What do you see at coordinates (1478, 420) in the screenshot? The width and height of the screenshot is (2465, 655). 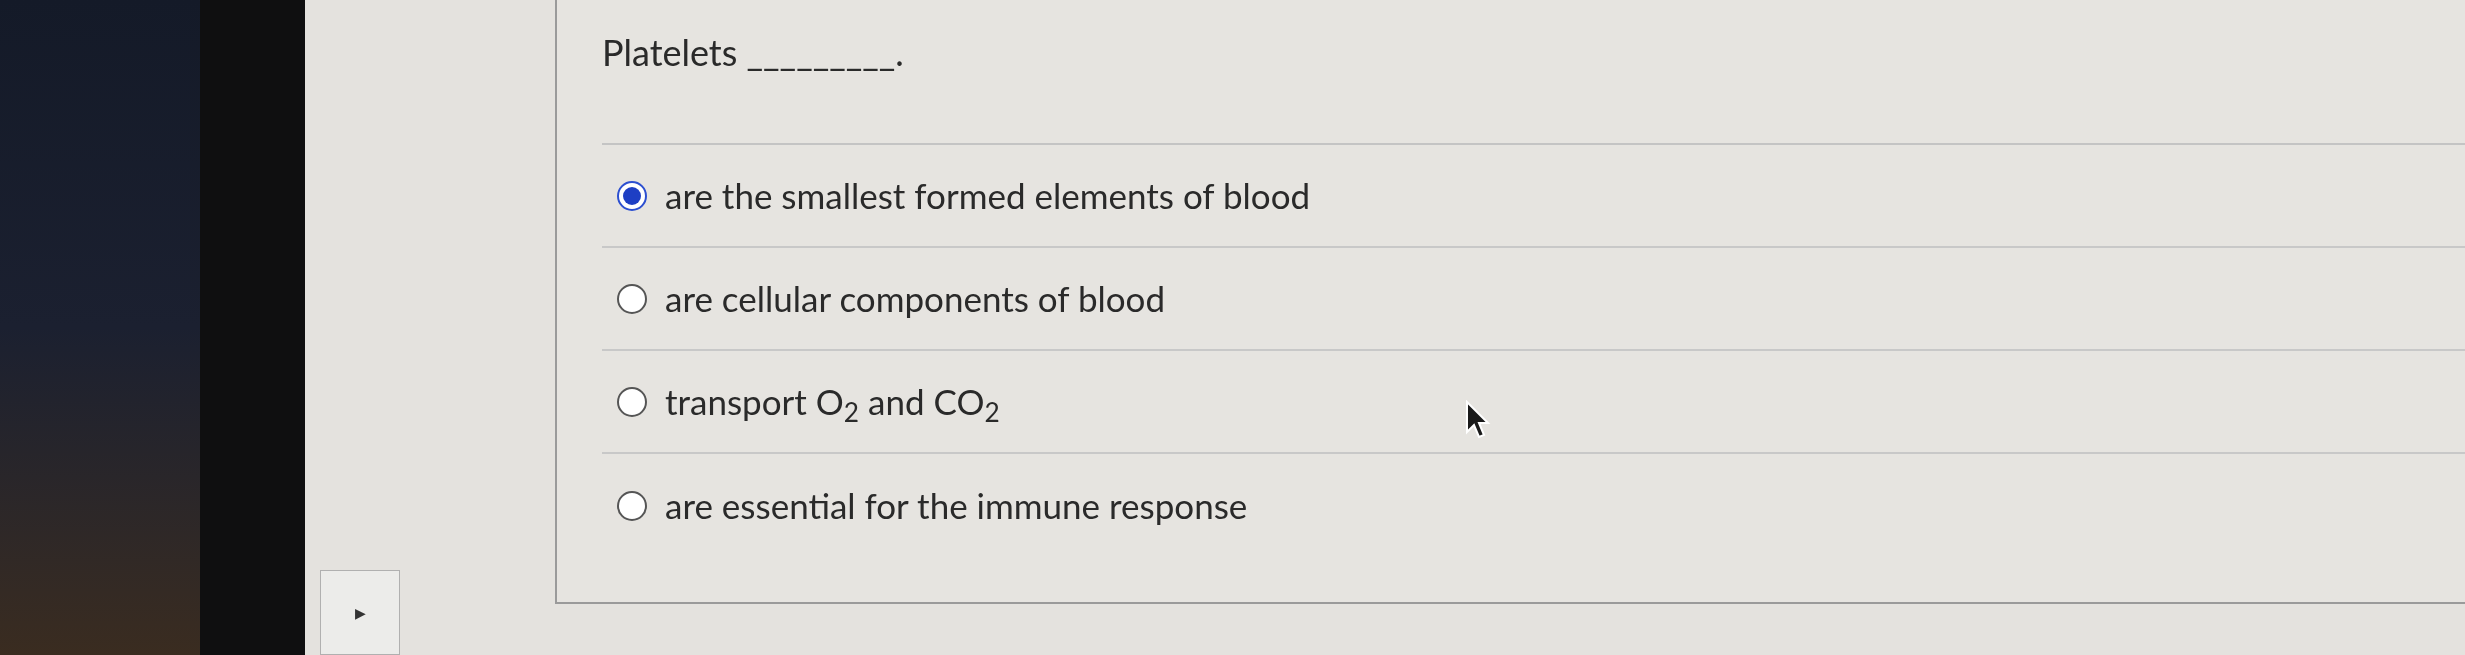 I see `cursor-icon` at bounding box center [1478, 420].